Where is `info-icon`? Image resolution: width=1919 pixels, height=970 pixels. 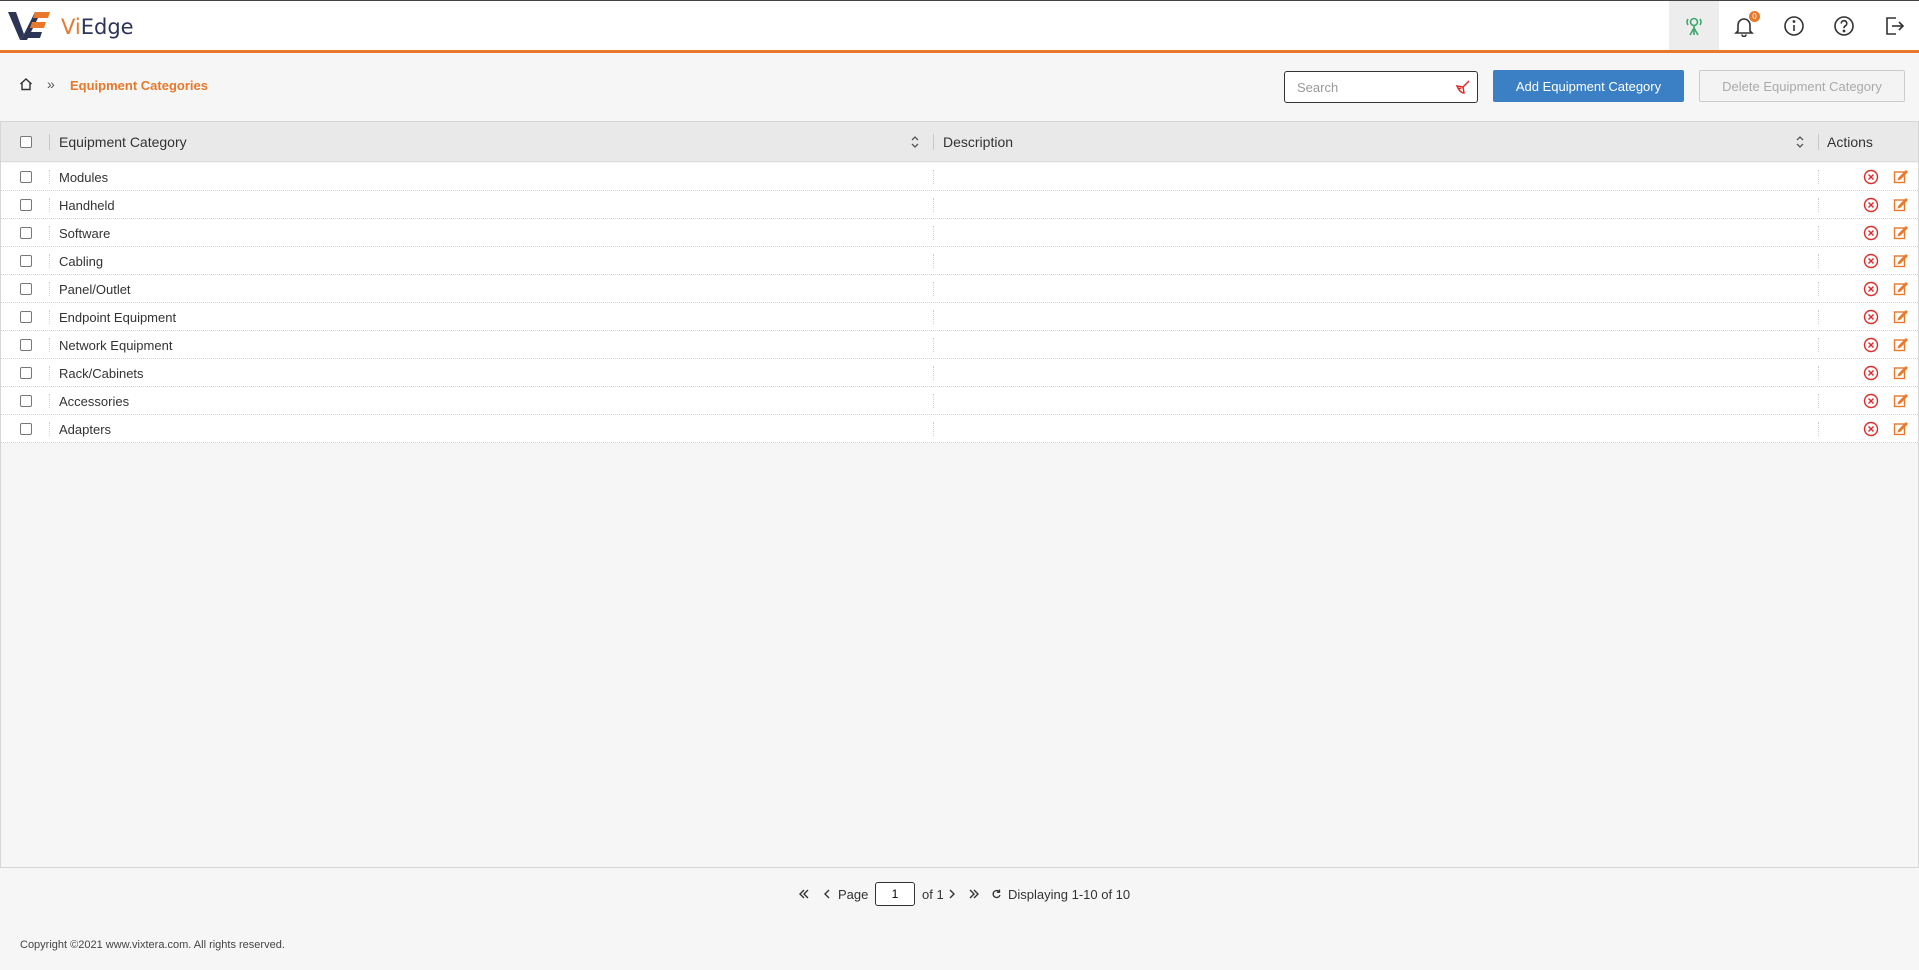
info-icon is located at coordinates (1794, 25).